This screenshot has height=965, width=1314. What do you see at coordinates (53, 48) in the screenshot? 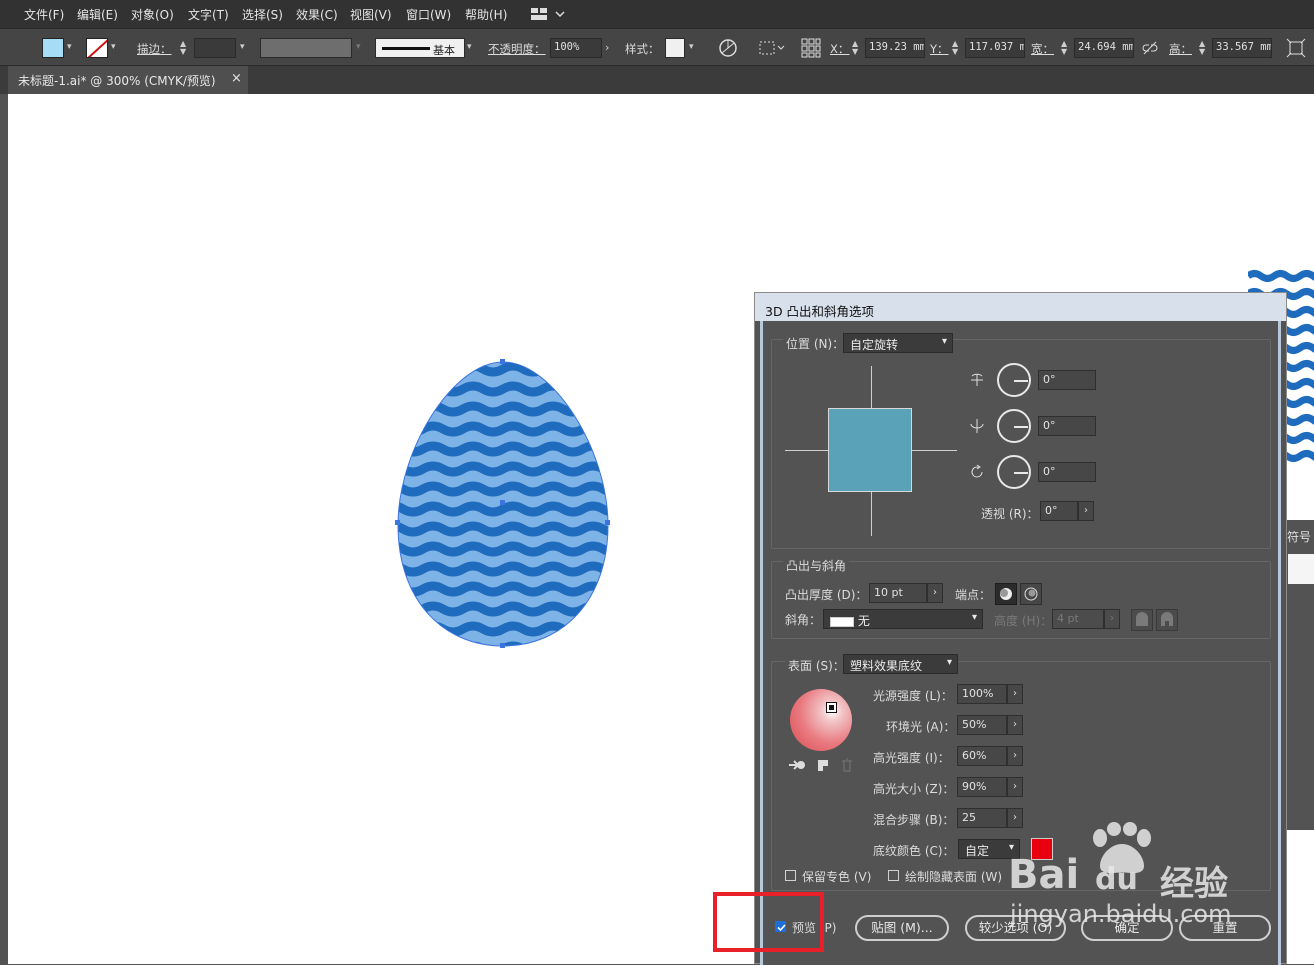
I see `fill-swatch` at bounding box center [53, 48].